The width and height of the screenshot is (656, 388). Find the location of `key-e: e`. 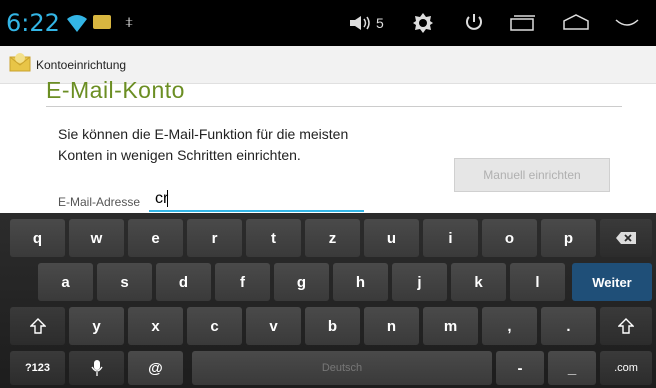

key-e: e is located at coordinates (155, 238).